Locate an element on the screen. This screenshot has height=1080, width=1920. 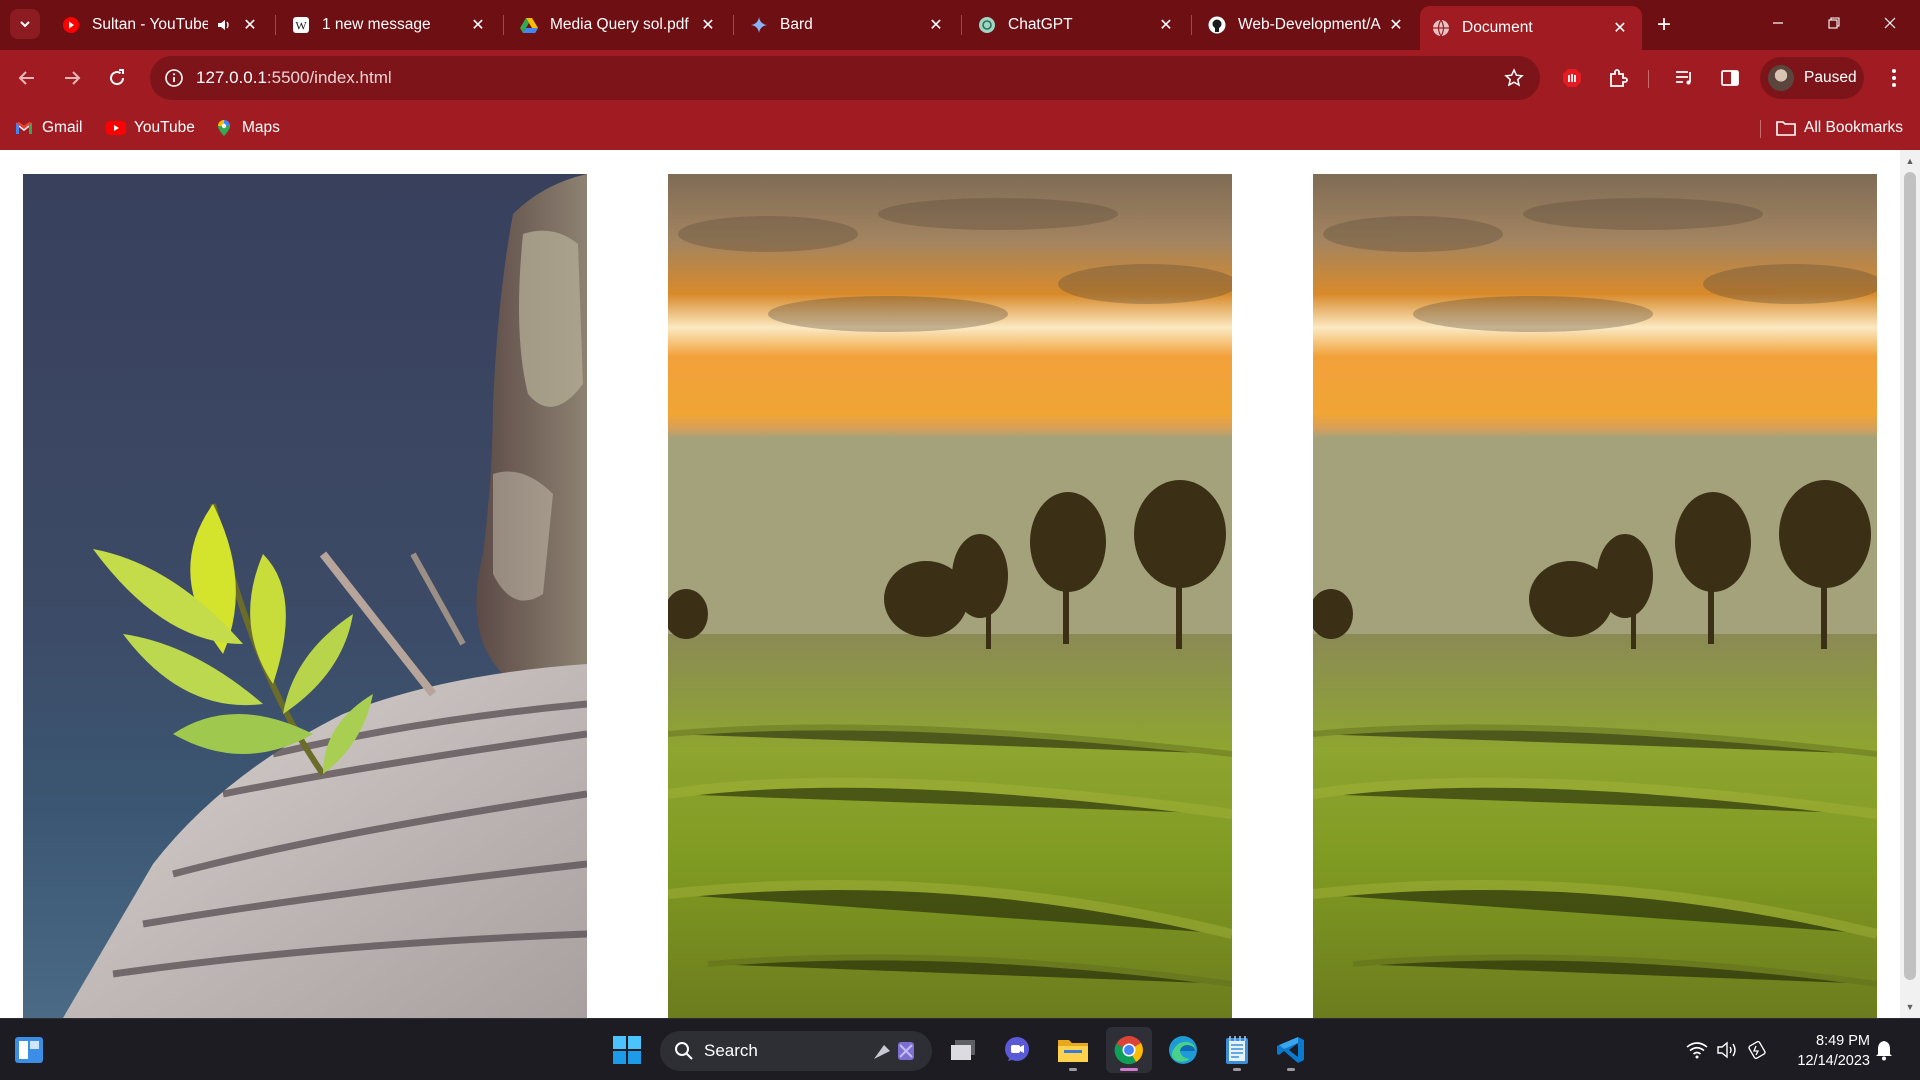
scrollbar-thumb is located at coordinates (1910, 576).